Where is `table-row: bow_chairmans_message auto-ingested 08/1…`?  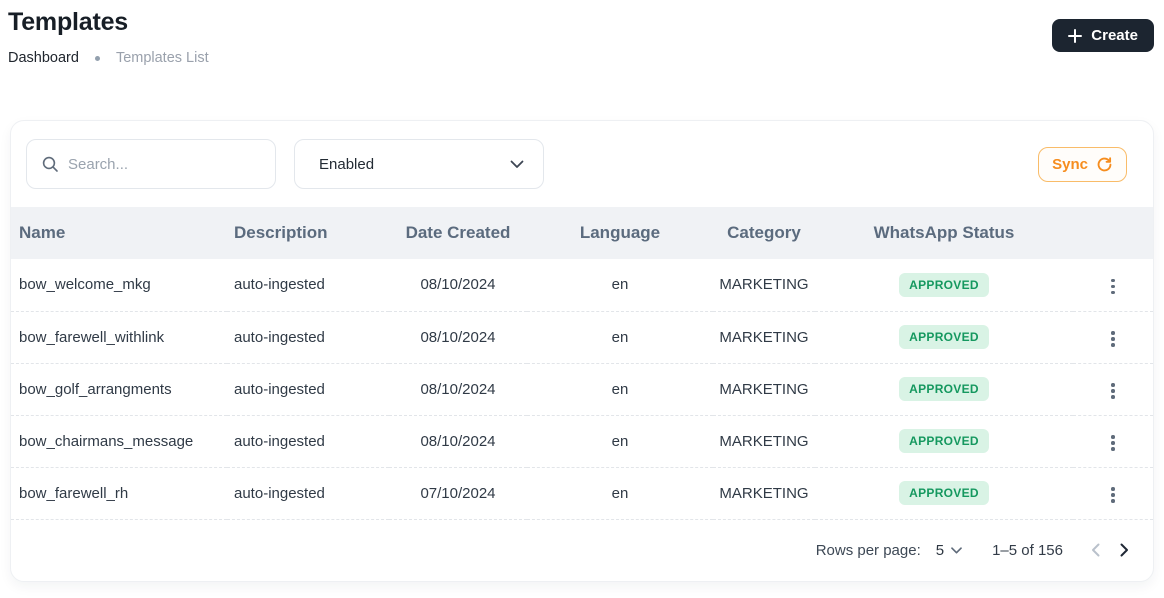 table-row: bow_chairmans_message auto-ingested 08/1… is located at coordinates (582, 441).